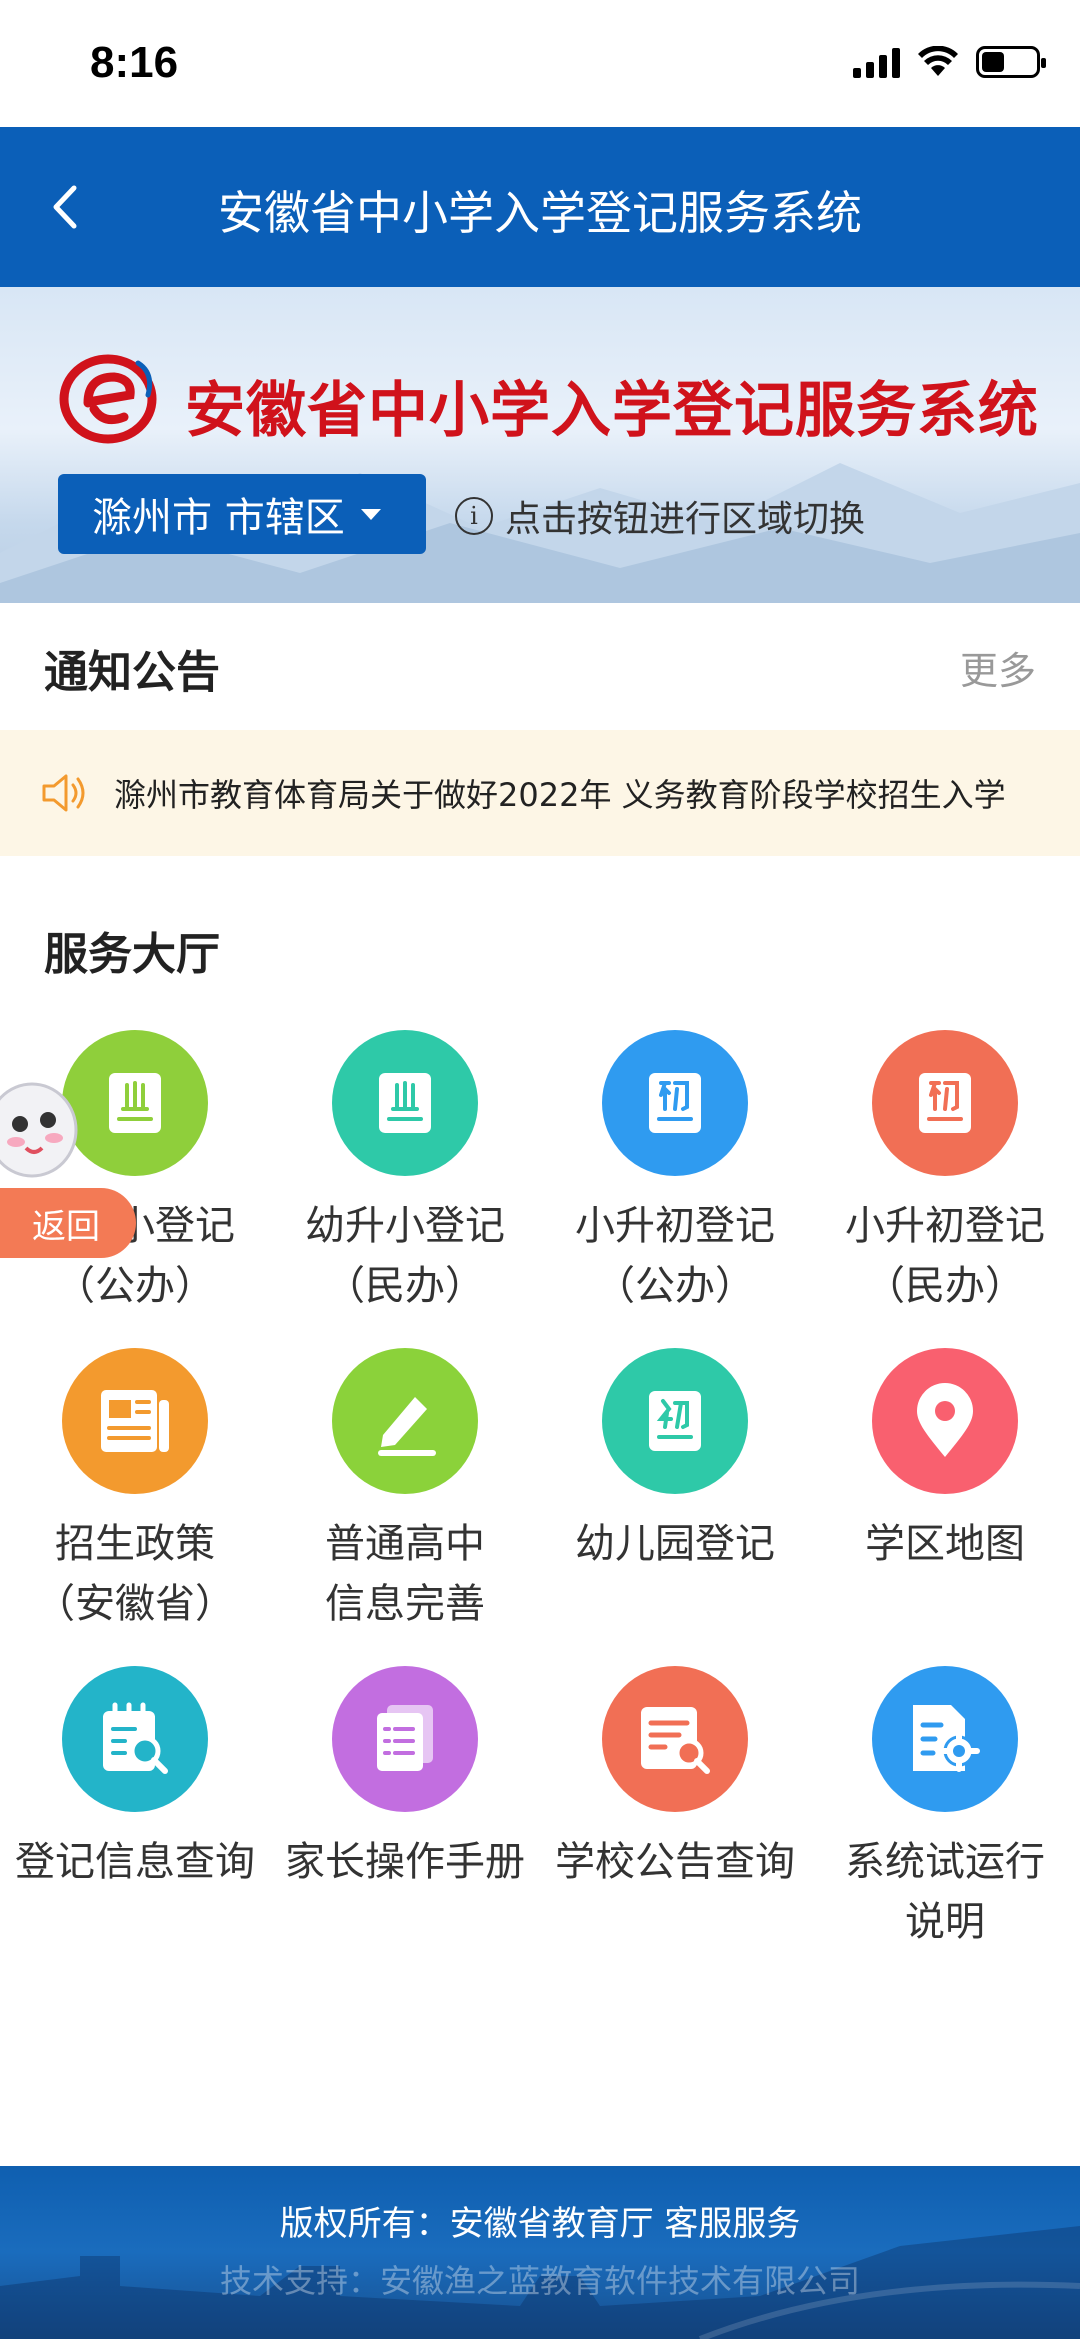  Describe the element at coordinates (218, 518) in the screenshot. I see `region-select-label: 滁州市 市辖区` at that location.